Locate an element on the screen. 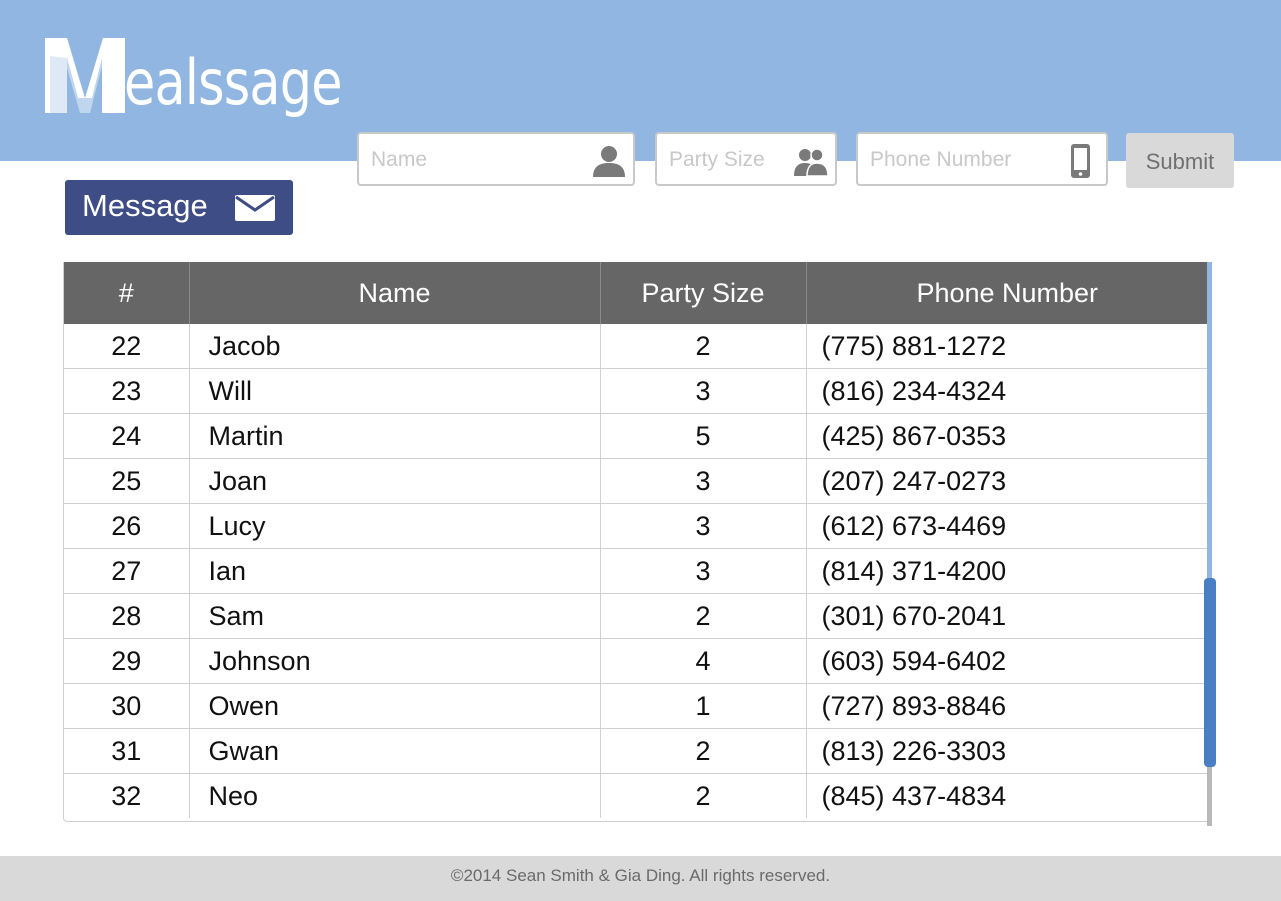 The width and height of the screenshot is (1281, 901). table-header-row: # Name Party Size Phone Number is located at coordinates (636, 293).